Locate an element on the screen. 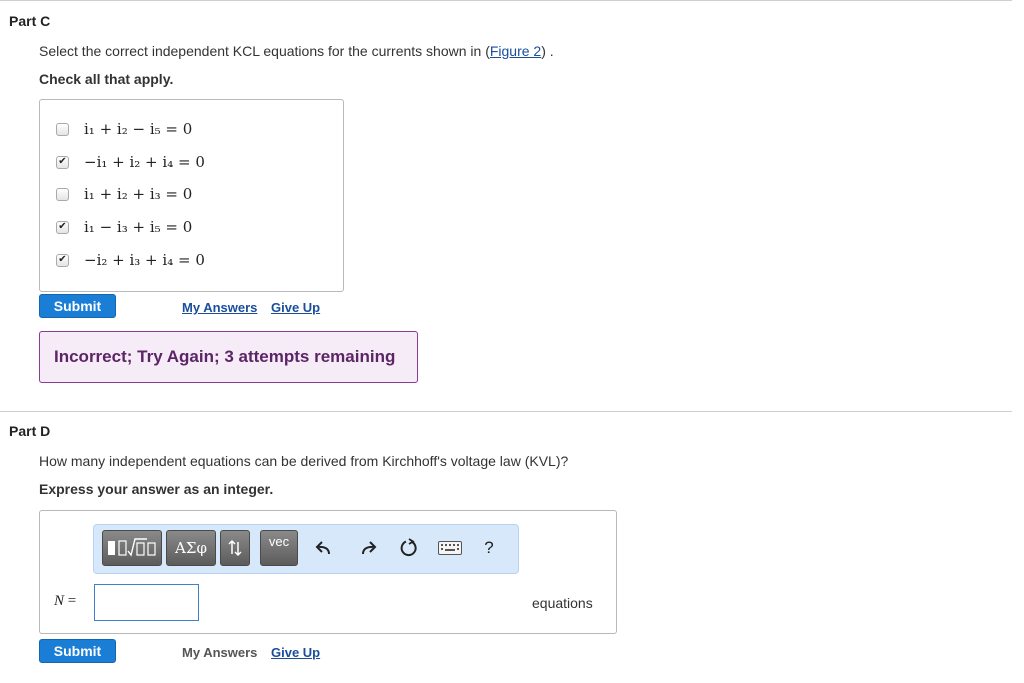 The height and width of the screenshot is (683, 1024). swap-arrows-icon is located at coordinates (235, 548).